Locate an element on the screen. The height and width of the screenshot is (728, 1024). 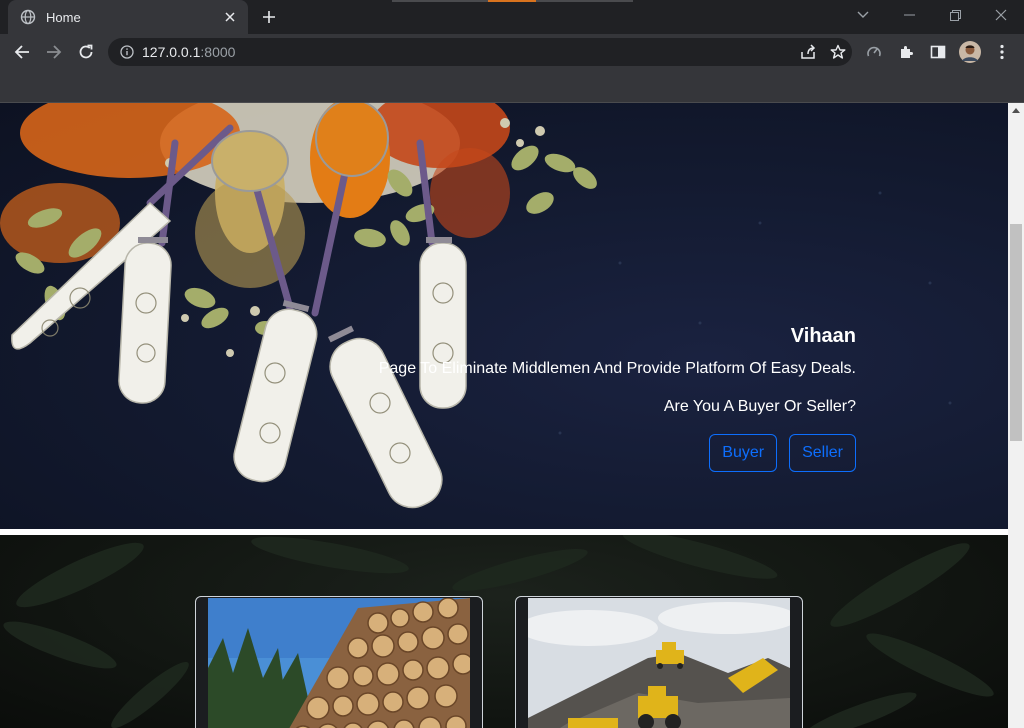
extensions-icon is located at coordinates (906, 52).